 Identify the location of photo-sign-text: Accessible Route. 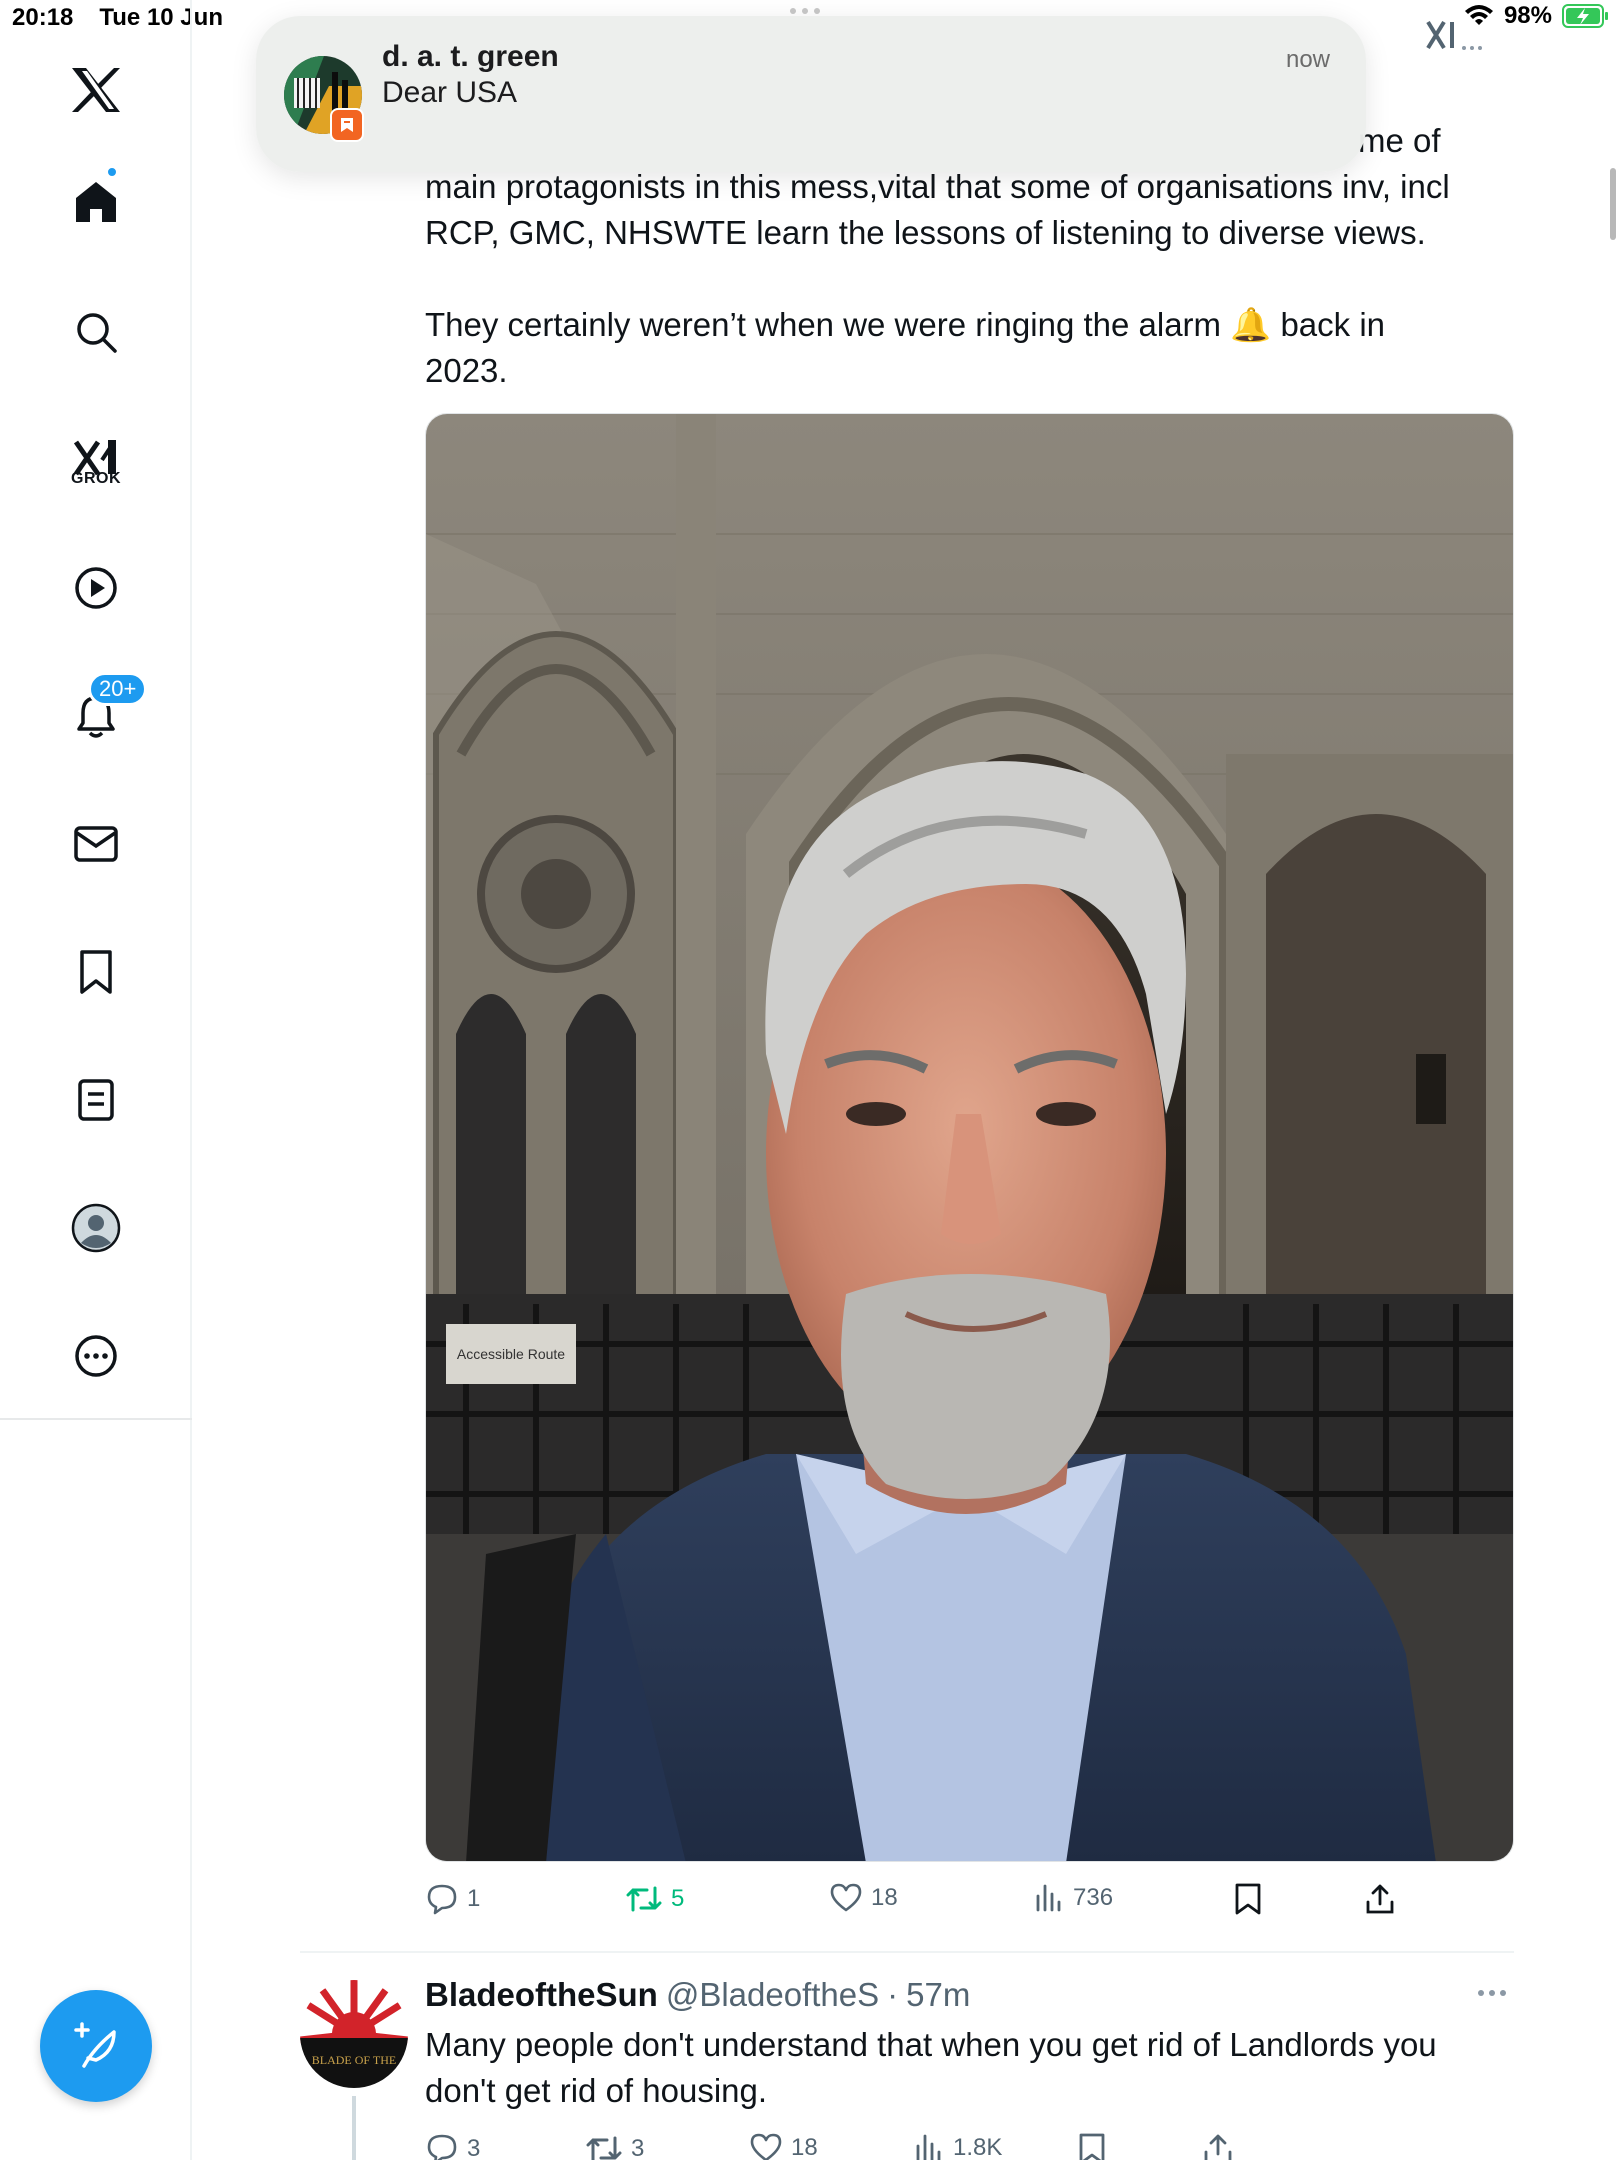
(511, 1354).